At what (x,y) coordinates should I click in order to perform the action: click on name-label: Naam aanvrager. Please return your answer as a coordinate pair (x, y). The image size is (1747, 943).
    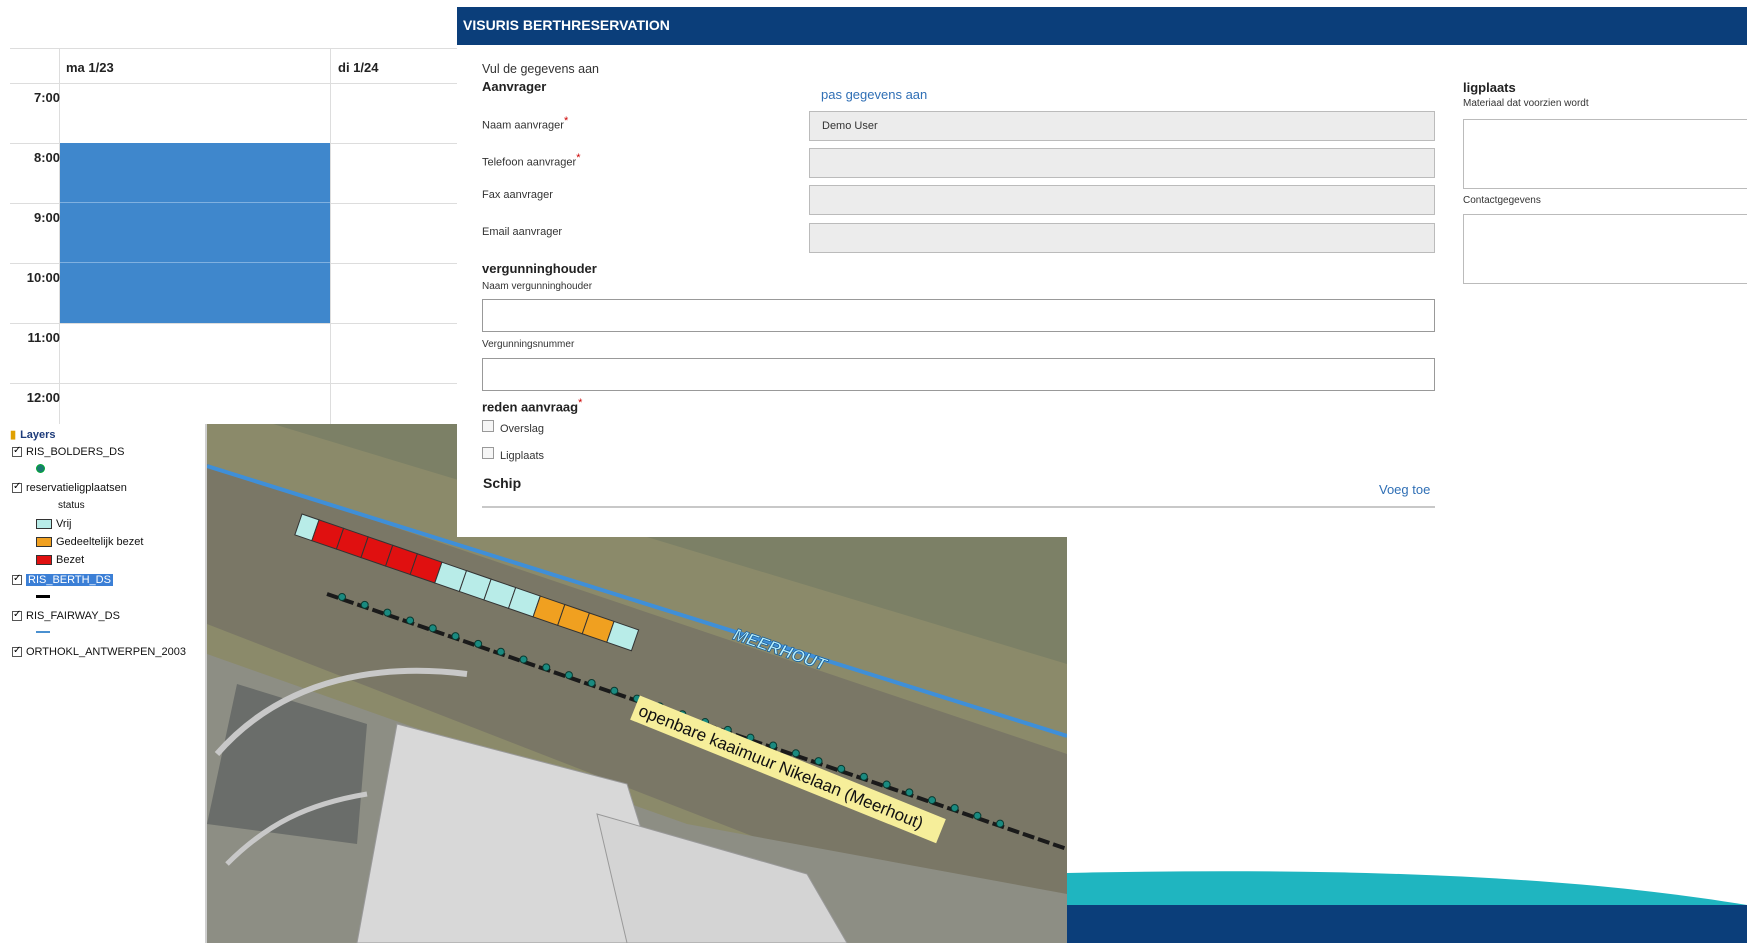
    Looking at the image, I should click on (523, 125).